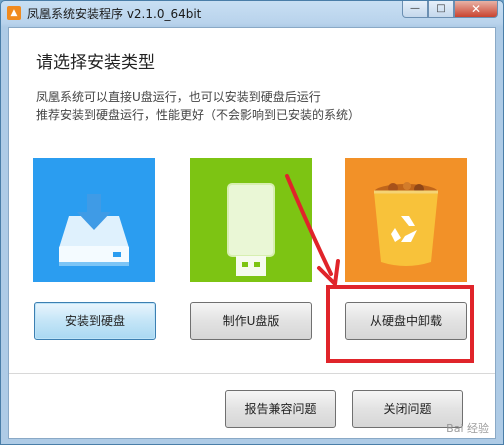  Describe the element at coordinates (441, 9) in the screenshot. I see `maximize-button: □` at that location.